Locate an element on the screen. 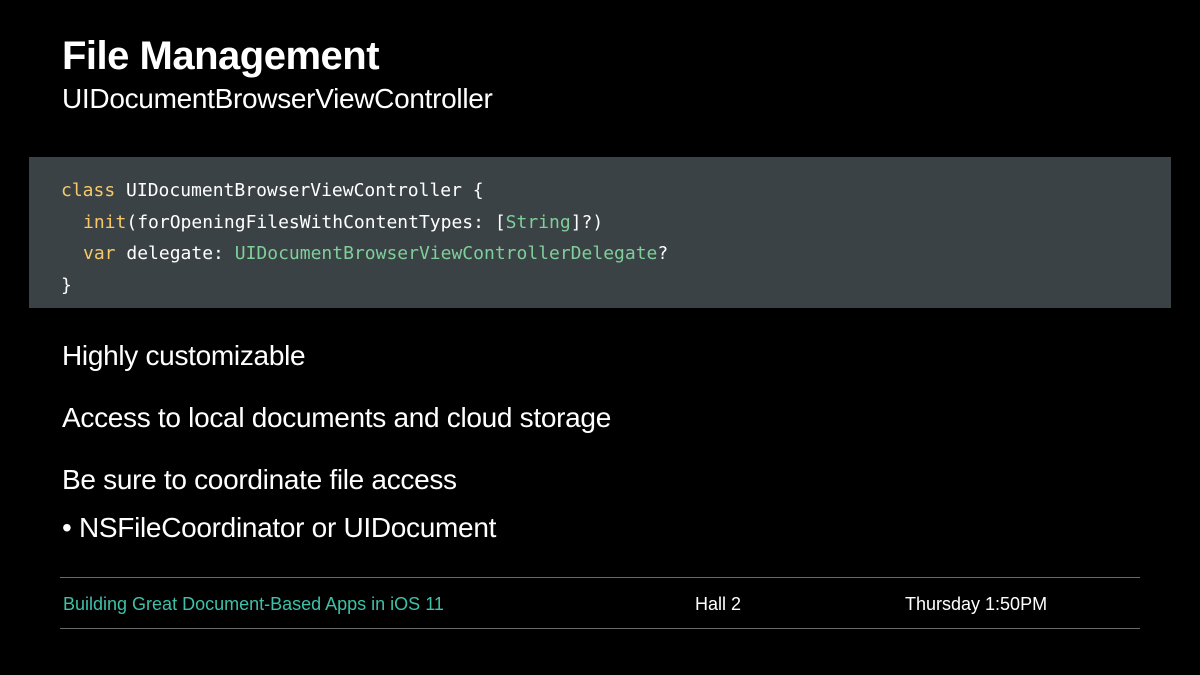 The width and height of the screenshot is (1200, 675). code-type-string: String is located at coordinates (538, 222).